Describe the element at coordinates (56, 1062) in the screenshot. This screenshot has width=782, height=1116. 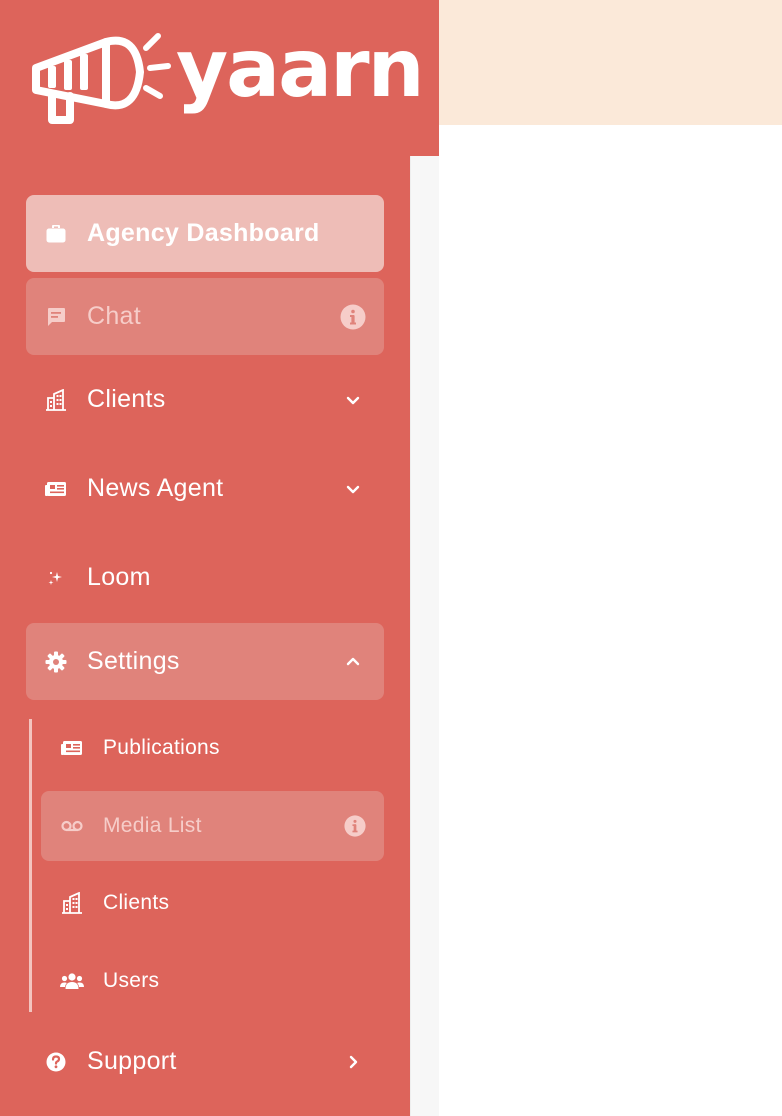
I see `question-circle-icon` at that location.